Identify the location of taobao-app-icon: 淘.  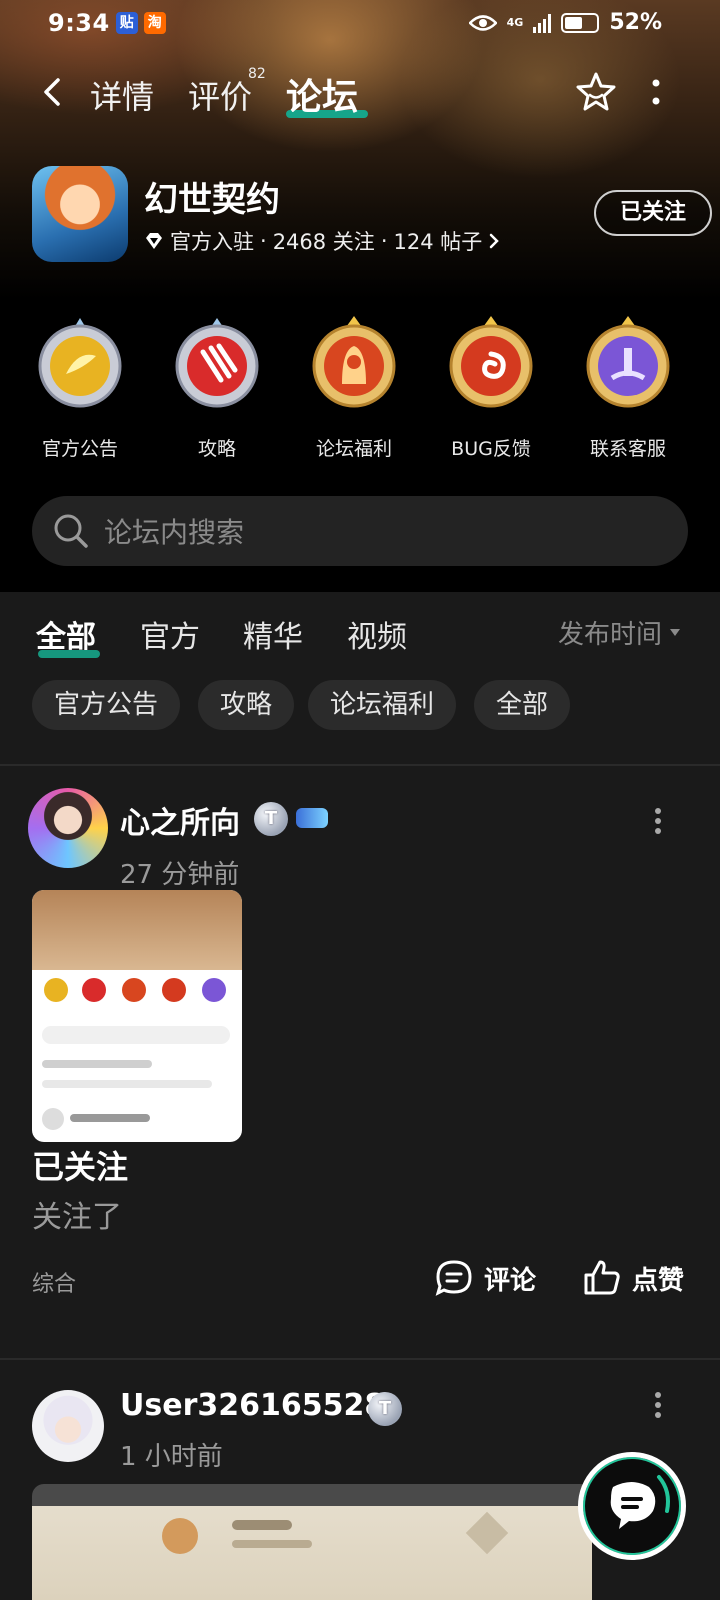
(154, 23).